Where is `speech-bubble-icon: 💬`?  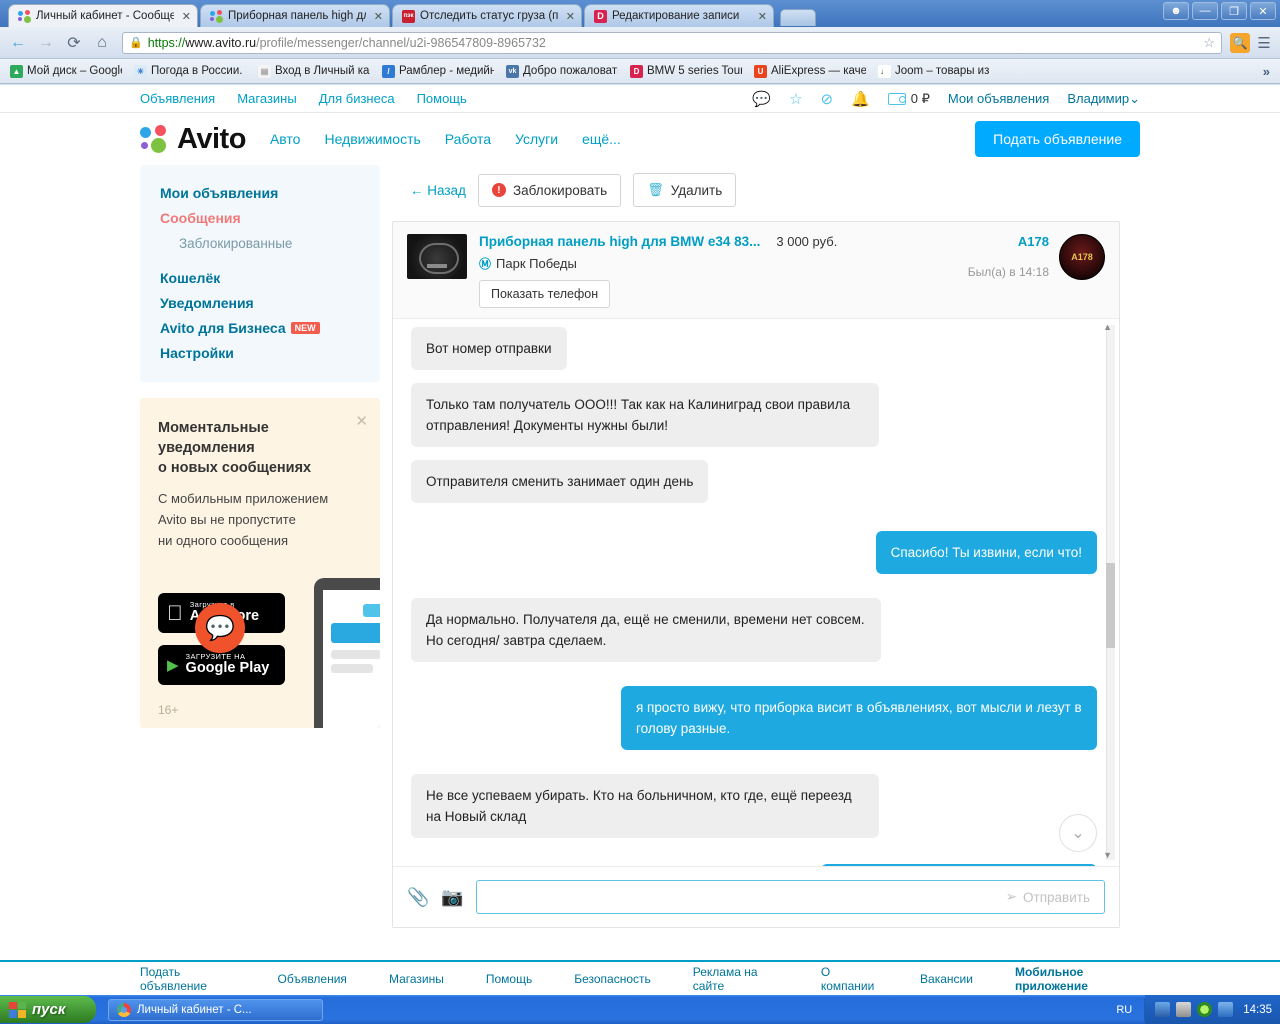 speech-bubble-icon: 💬 is located at coordinates (761, 99).